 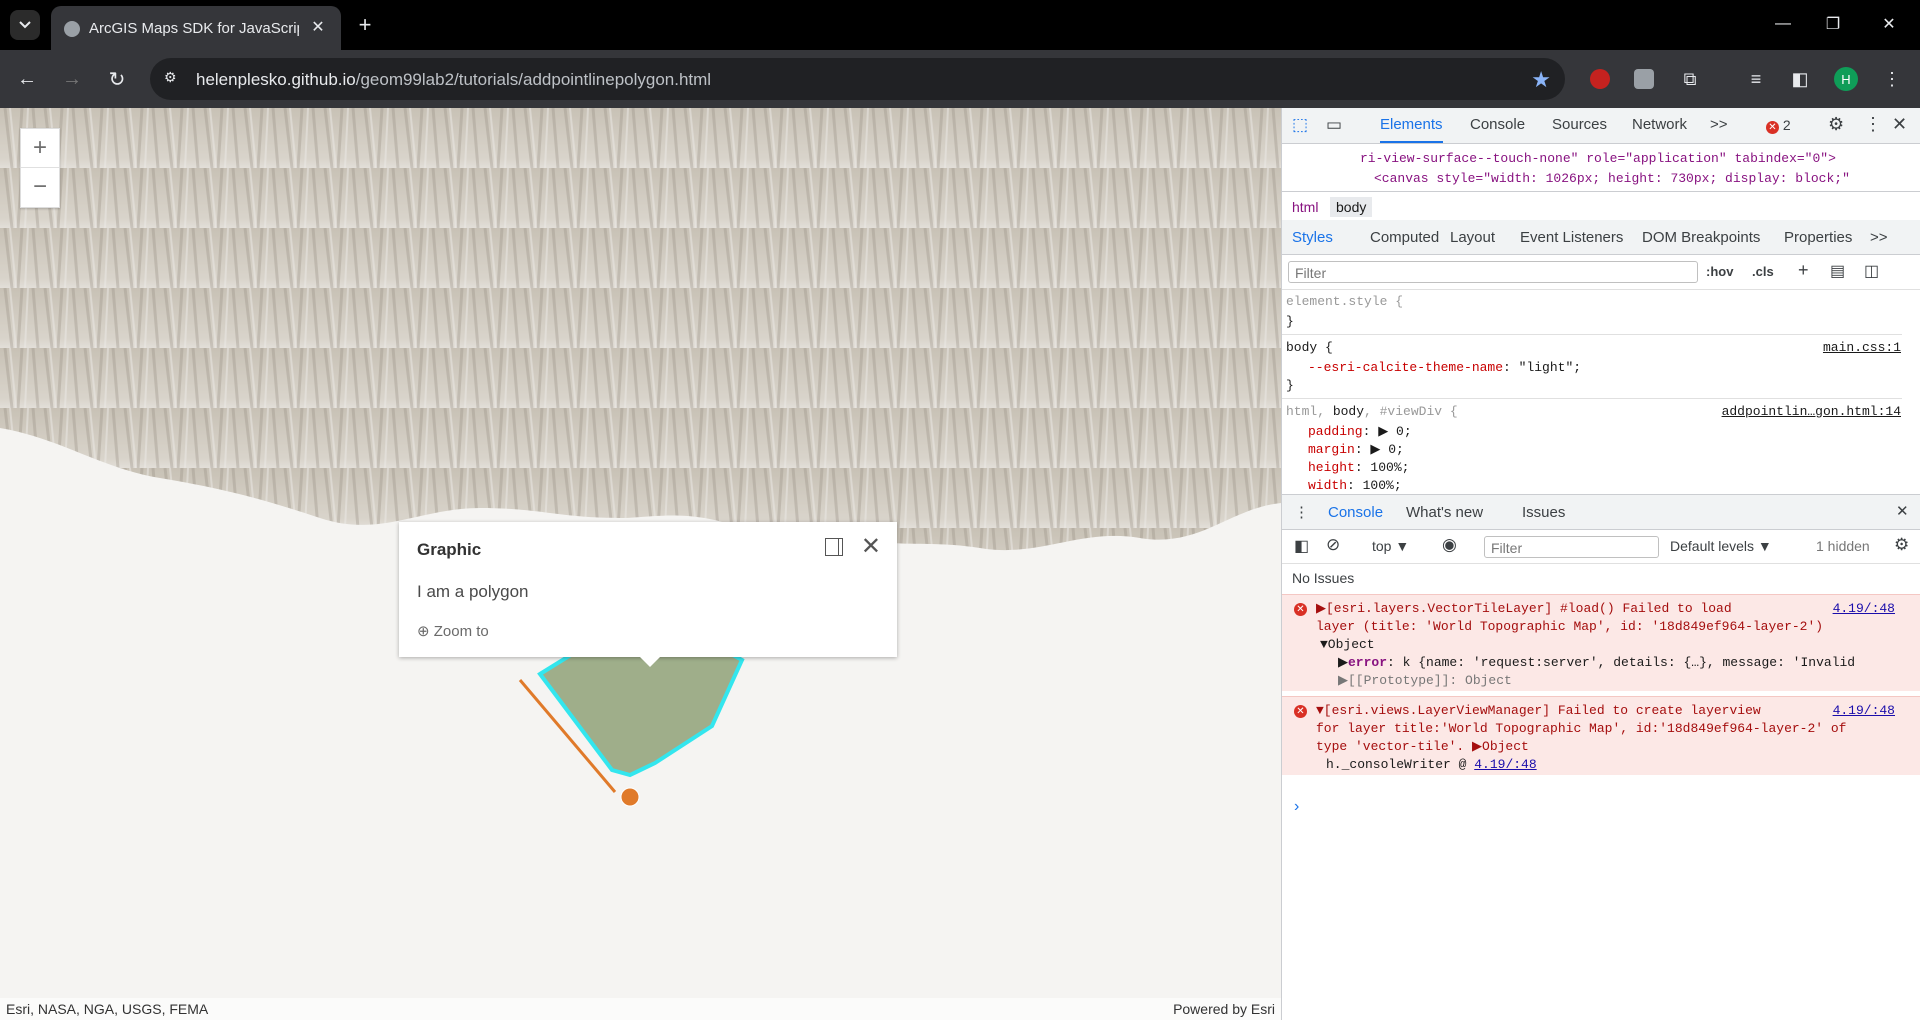 What do you see at coordinates (117, 79) in the screenshot?
I see `reload-icon: ↻` at bounding box center [117, 79].